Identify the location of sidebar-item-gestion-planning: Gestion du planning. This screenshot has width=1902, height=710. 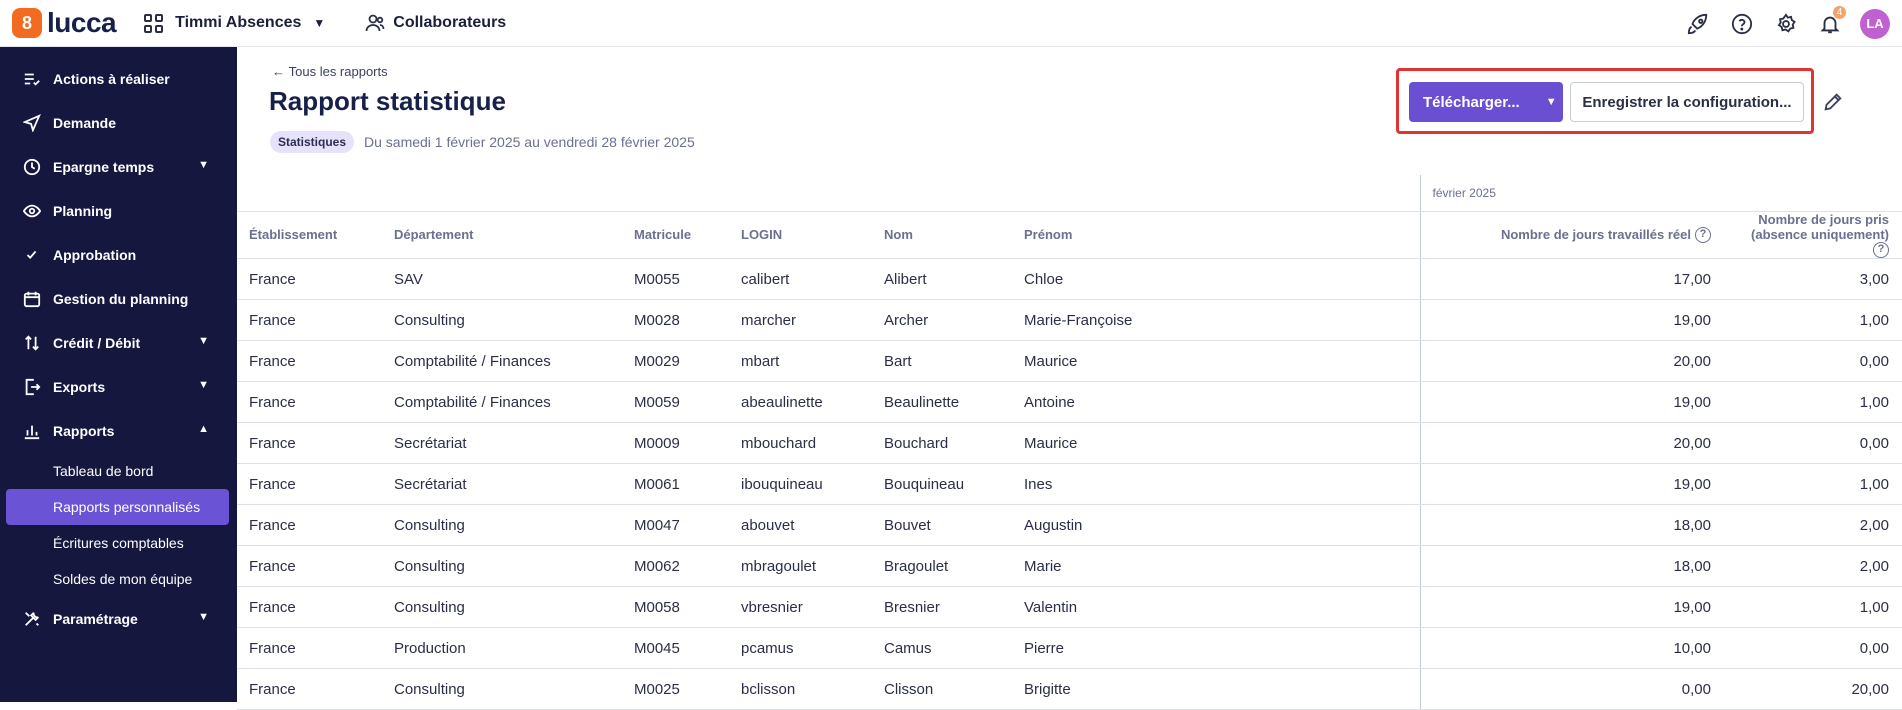
(118, 299).